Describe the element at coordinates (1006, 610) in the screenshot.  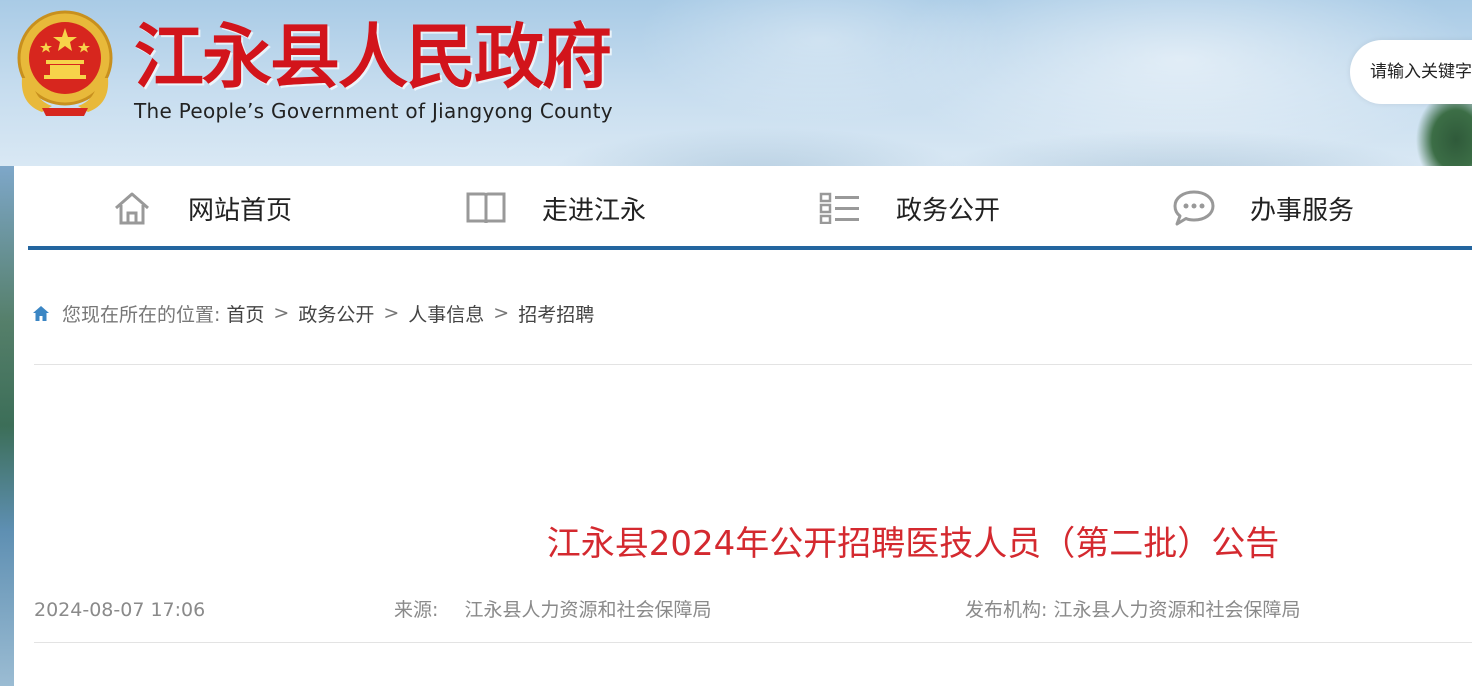
I see `publisher-label: 发布机构:` at that location.